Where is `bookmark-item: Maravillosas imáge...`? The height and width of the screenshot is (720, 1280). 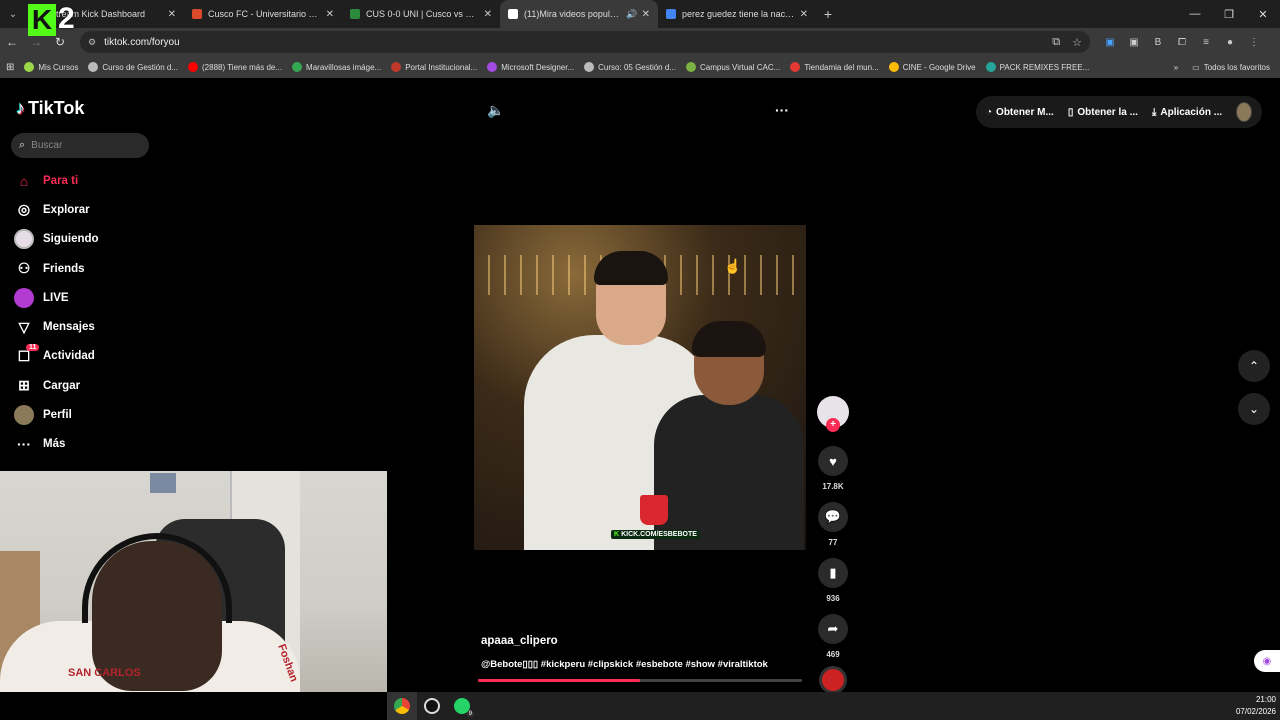
bookmark-item: Maravillosas imáge... is located at coordinates (336, 67).